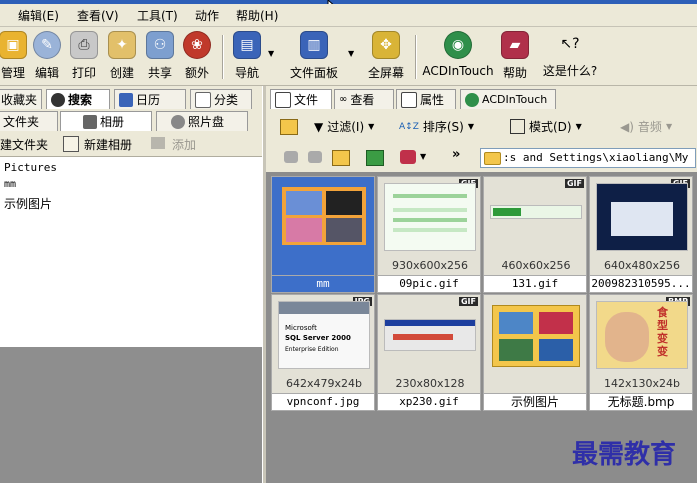 This screenshot has height=483, width=697. I want to click on tab-acdintouch: ACDInTouch, so click(508, 99).